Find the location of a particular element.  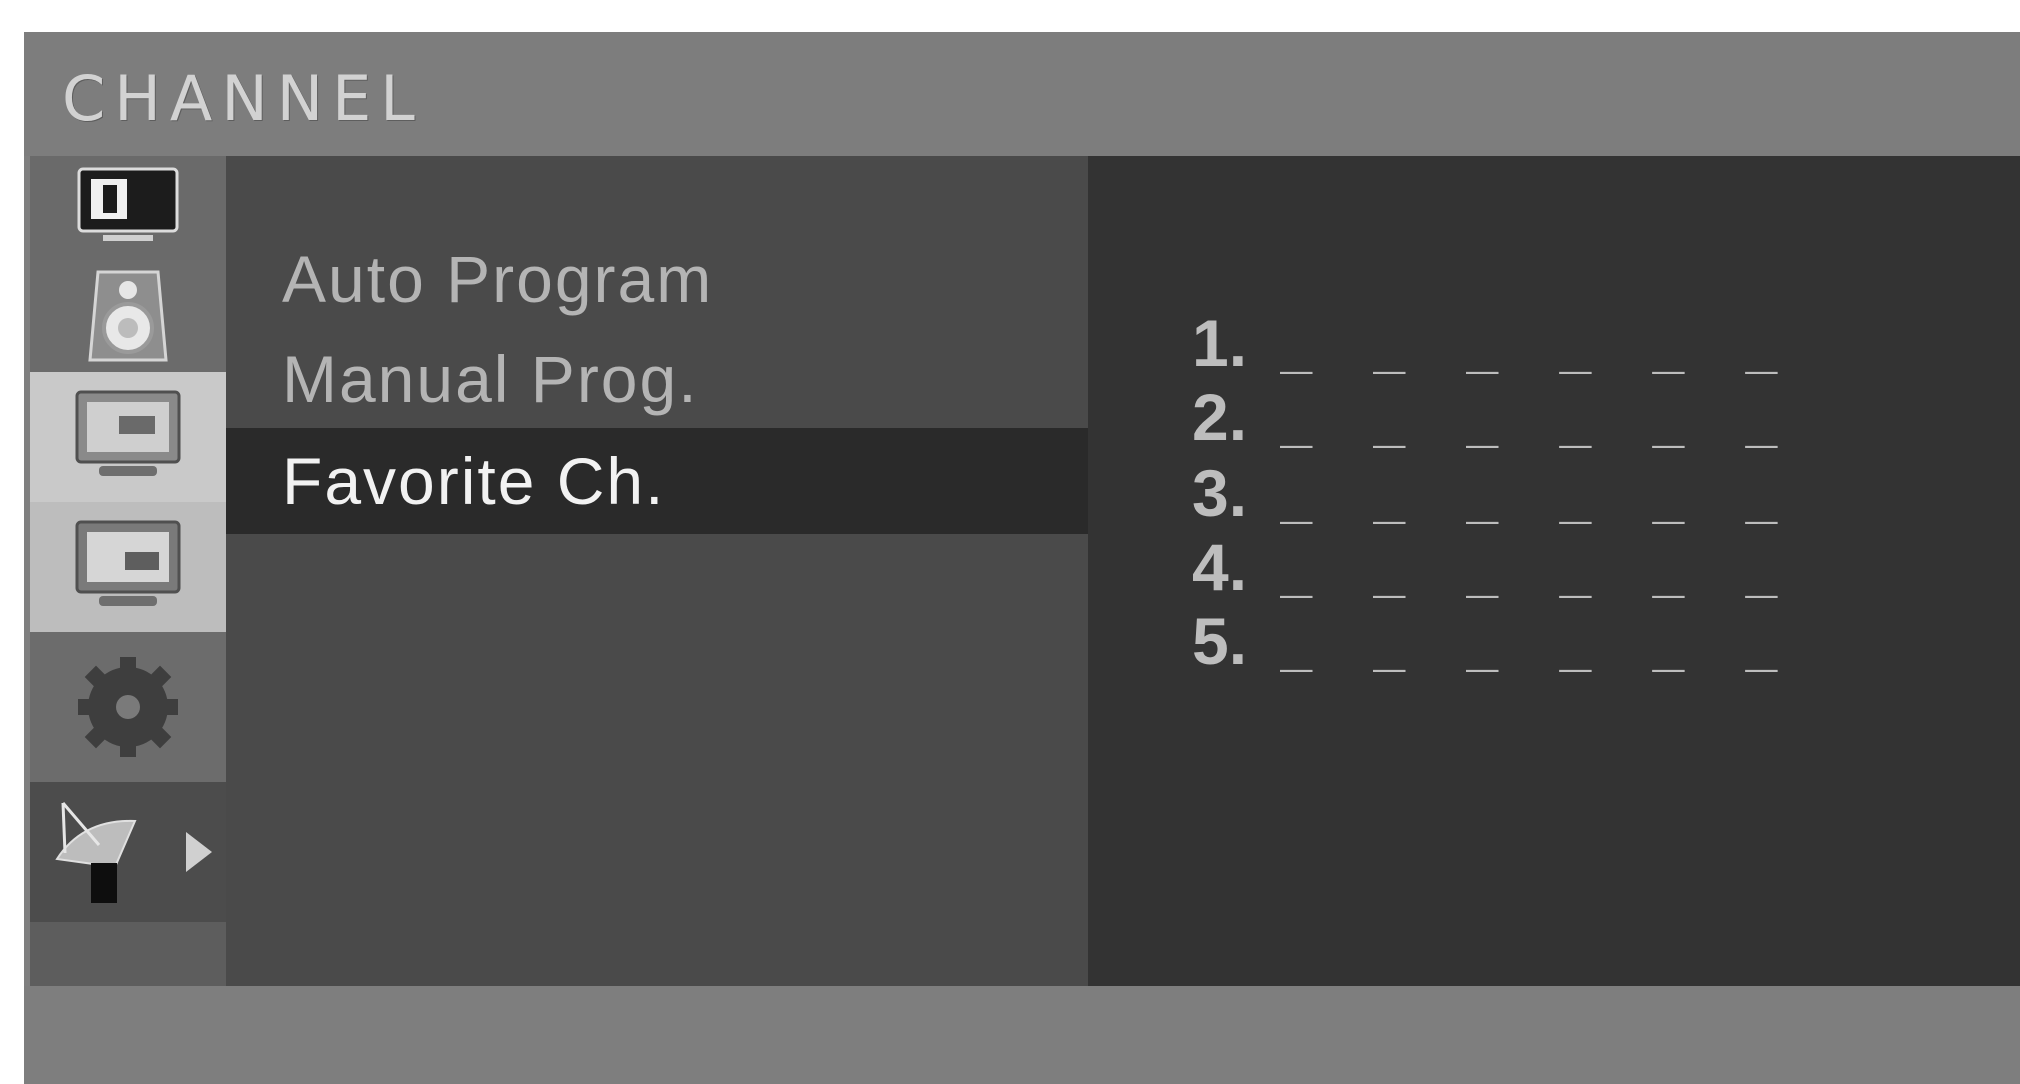

category-sidebar is located at coordinates (128, 571).